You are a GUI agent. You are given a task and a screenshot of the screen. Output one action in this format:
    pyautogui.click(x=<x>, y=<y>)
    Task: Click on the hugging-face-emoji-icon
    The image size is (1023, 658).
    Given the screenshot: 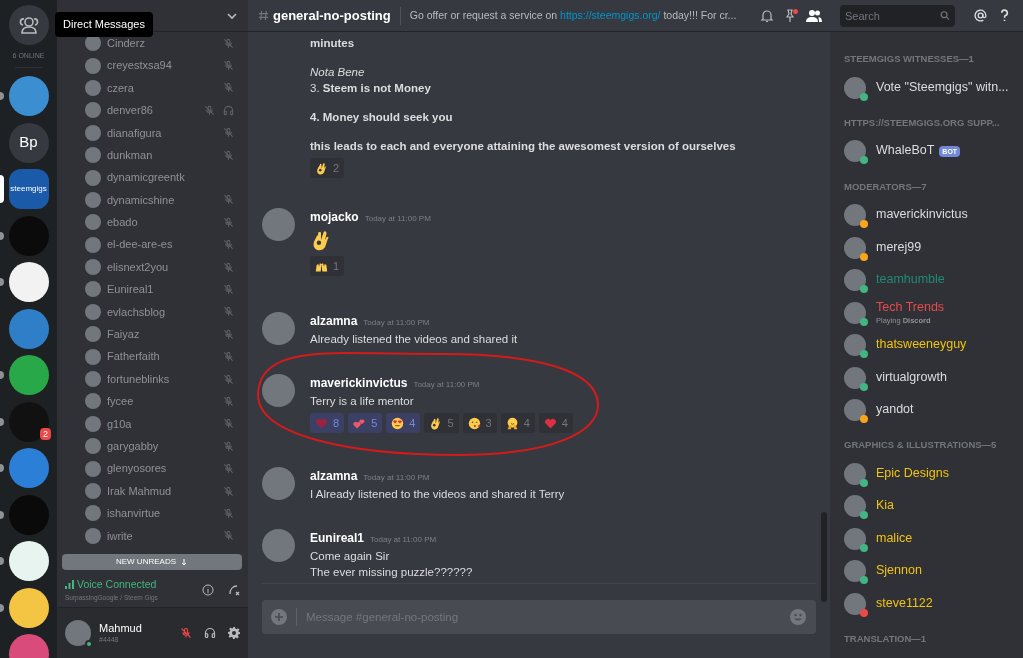 What is the action you would take?
    pyautogui.click(x=512, y=423)
    